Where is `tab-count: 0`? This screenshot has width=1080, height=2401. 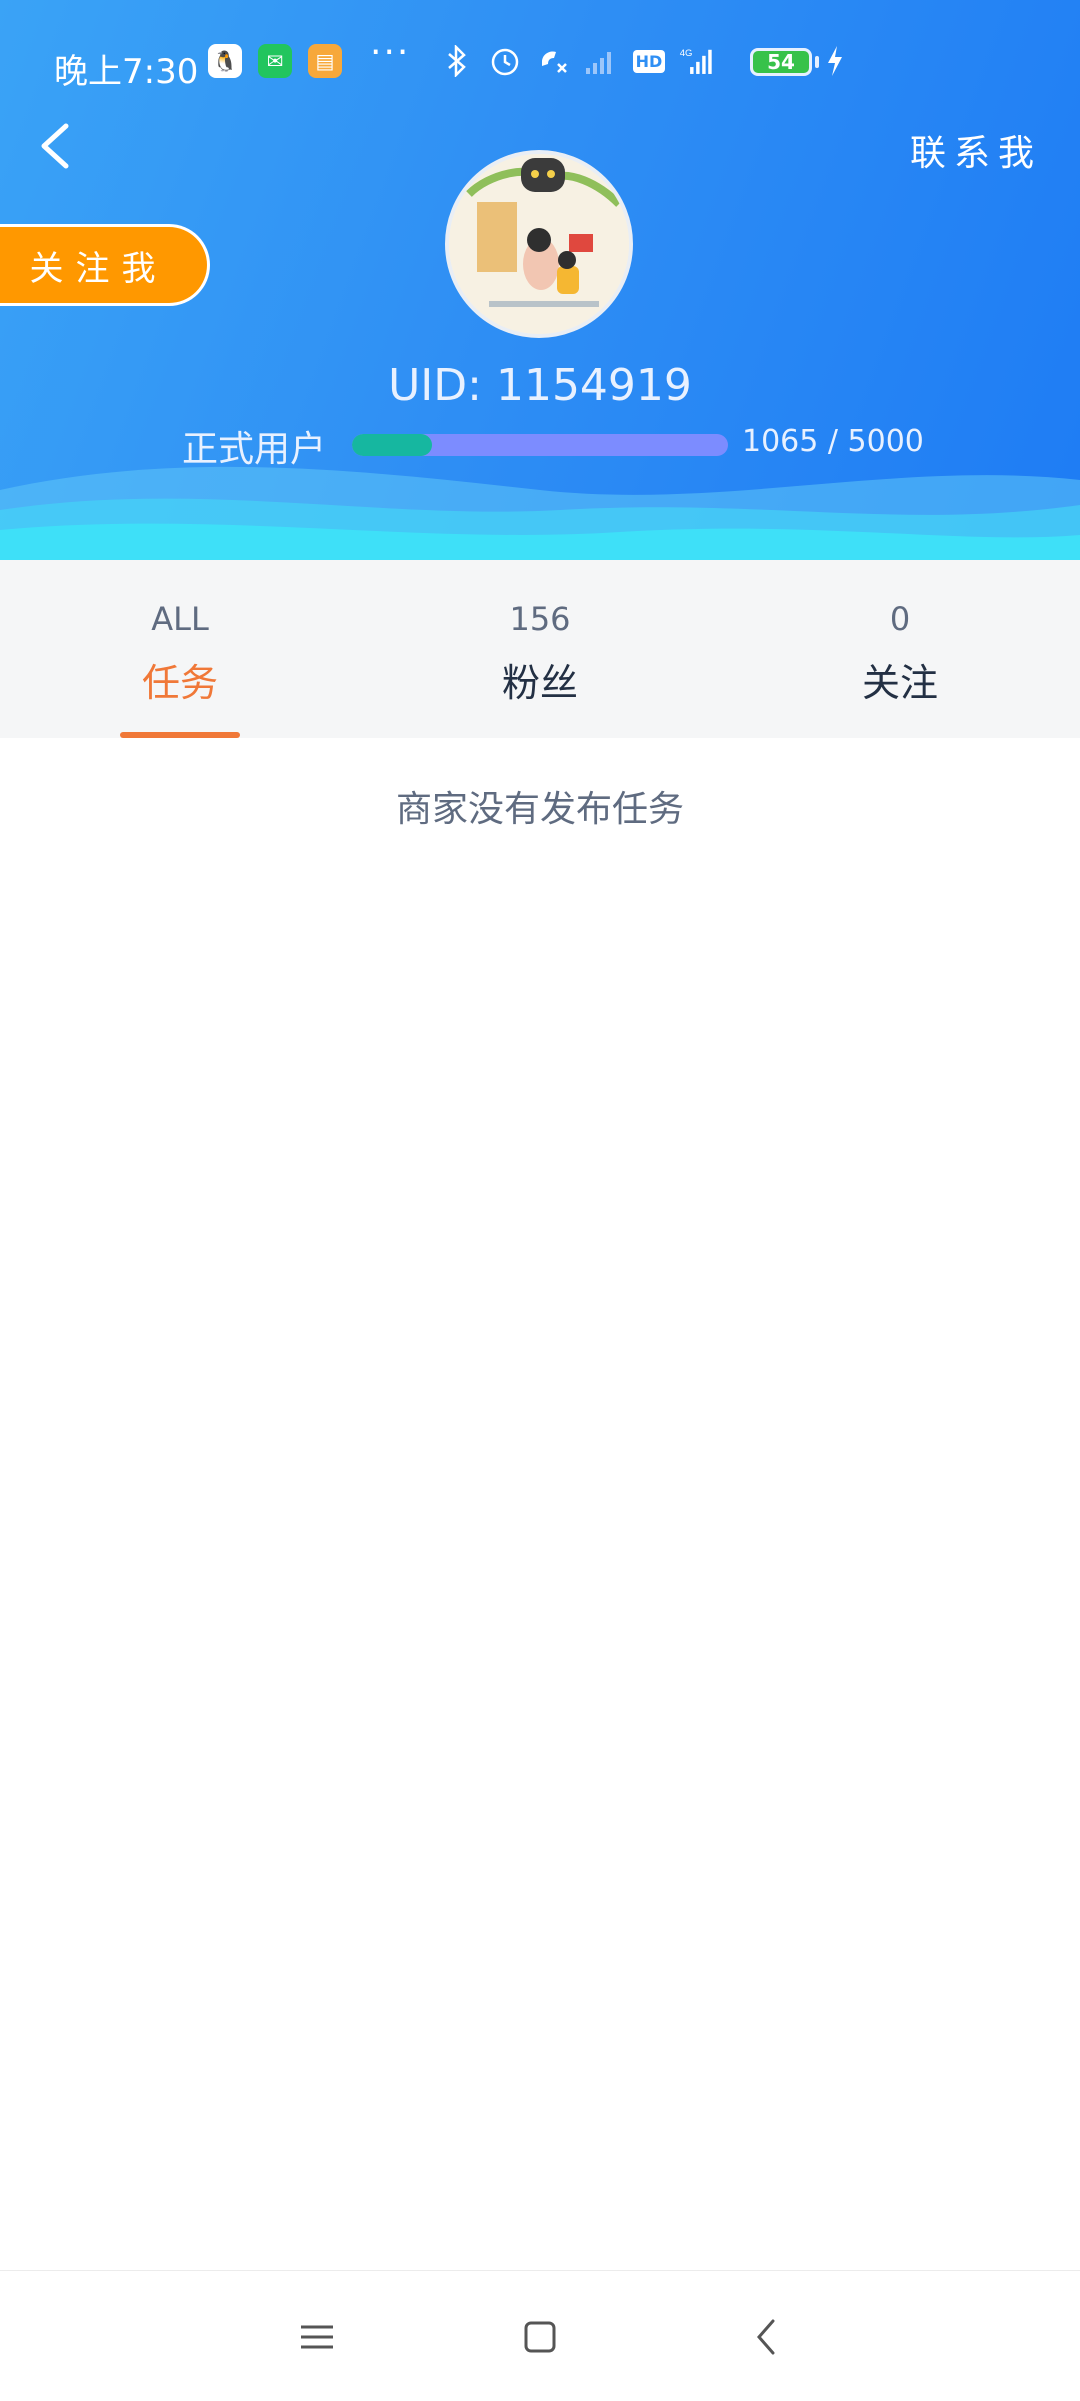
tab-count: 0 is located at coordinates (900, 619).